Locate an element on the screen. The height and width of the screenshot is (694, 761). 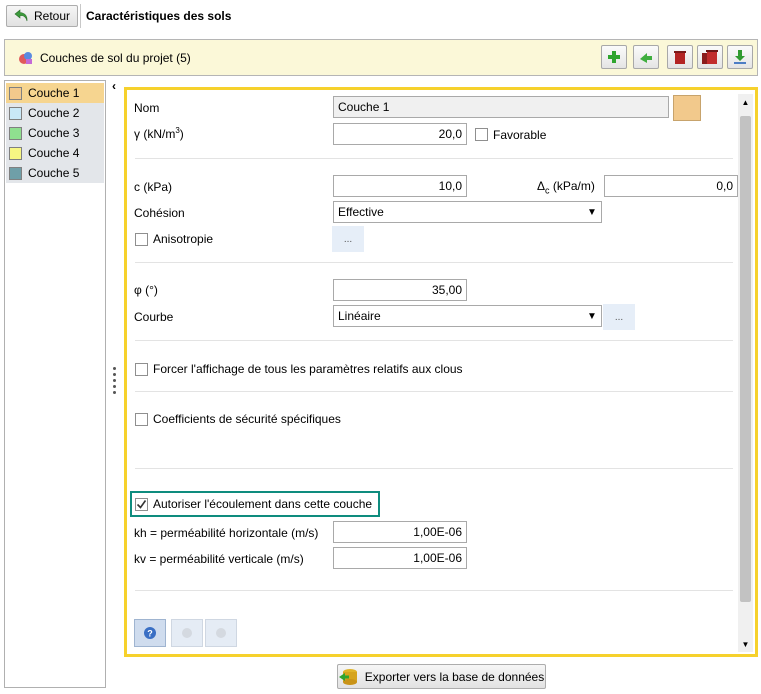
import-icon is located at coordinates (740, 57).